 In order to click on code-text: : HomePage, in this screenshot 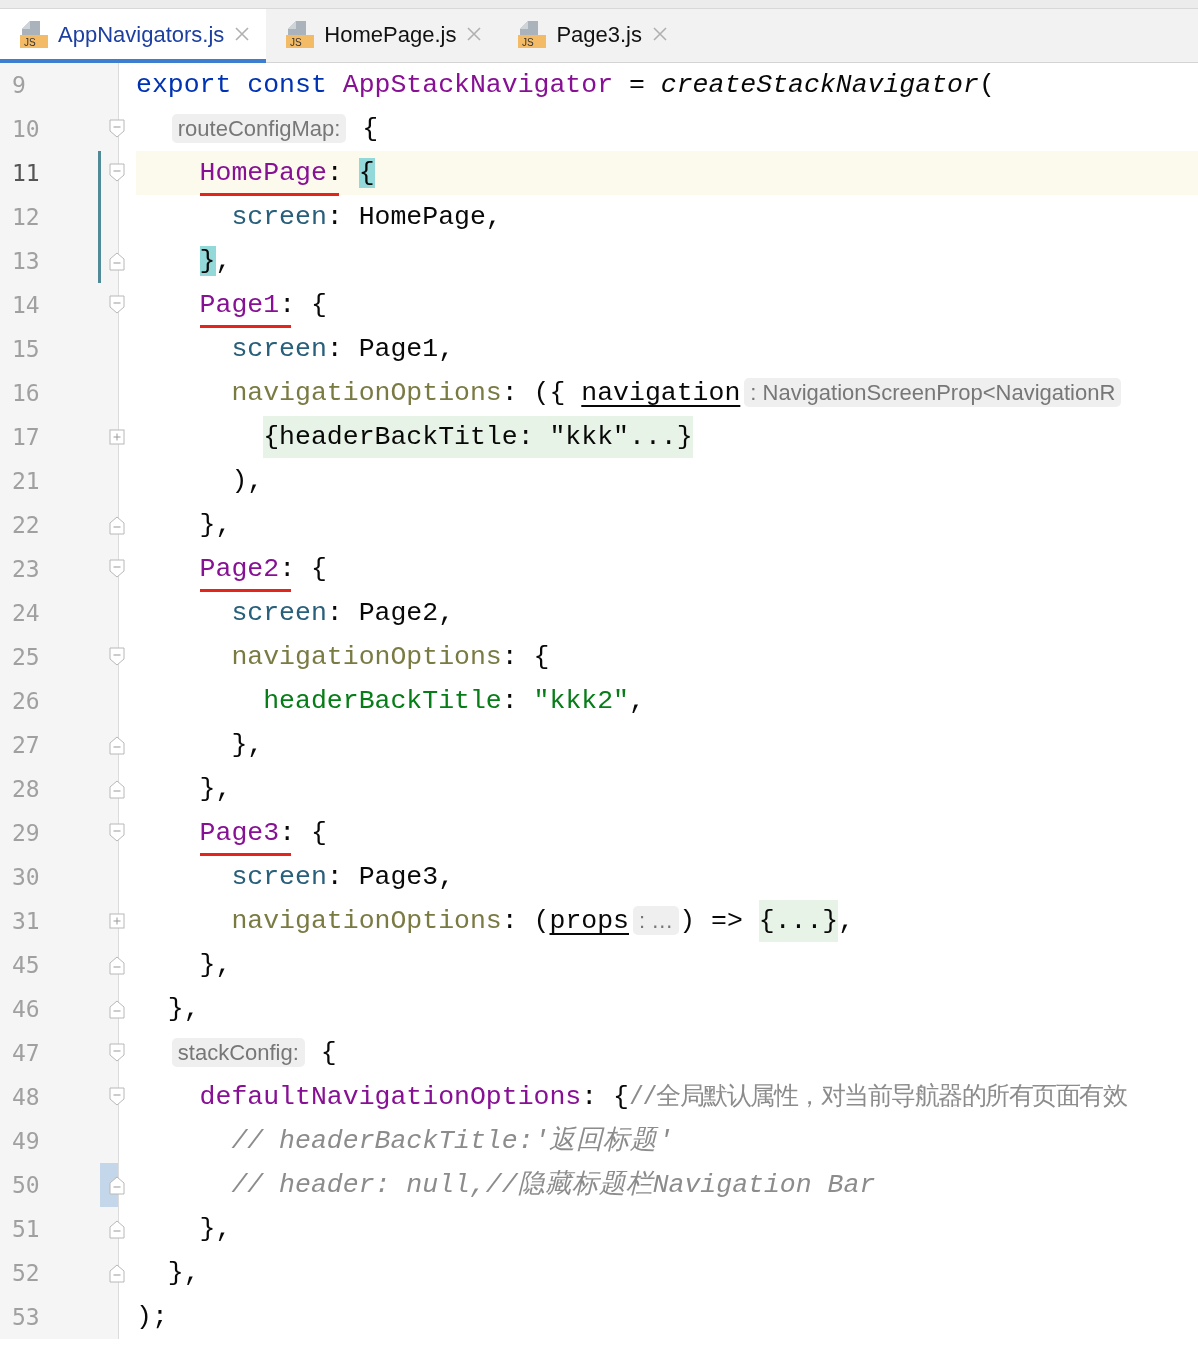, I will do `click(414, 217)`.